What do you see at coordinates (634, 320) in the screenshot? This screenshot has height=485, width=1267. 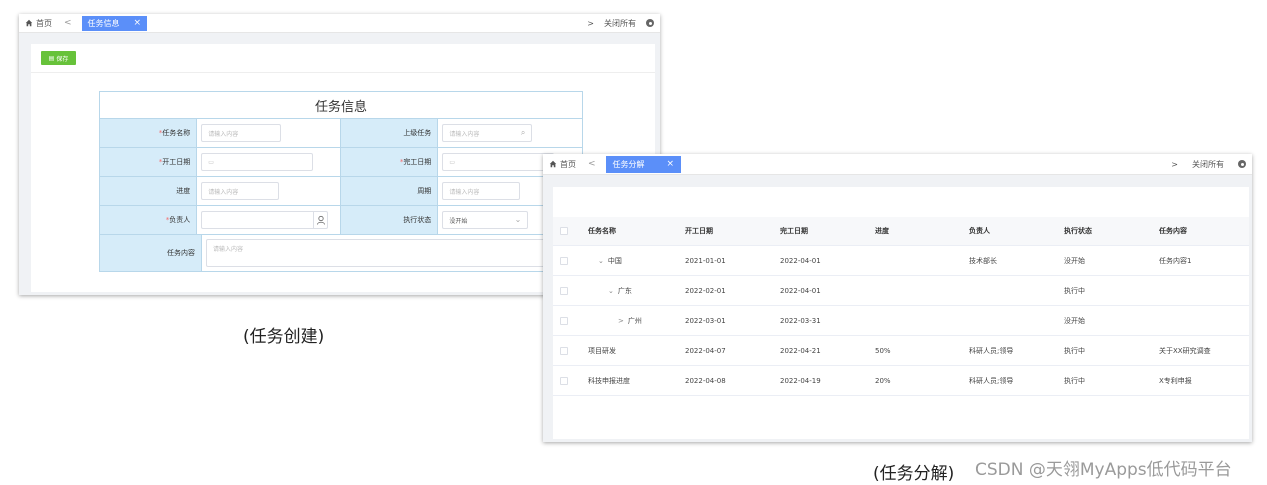 I see `task-name: 广州` at bounding box center [634, 320].